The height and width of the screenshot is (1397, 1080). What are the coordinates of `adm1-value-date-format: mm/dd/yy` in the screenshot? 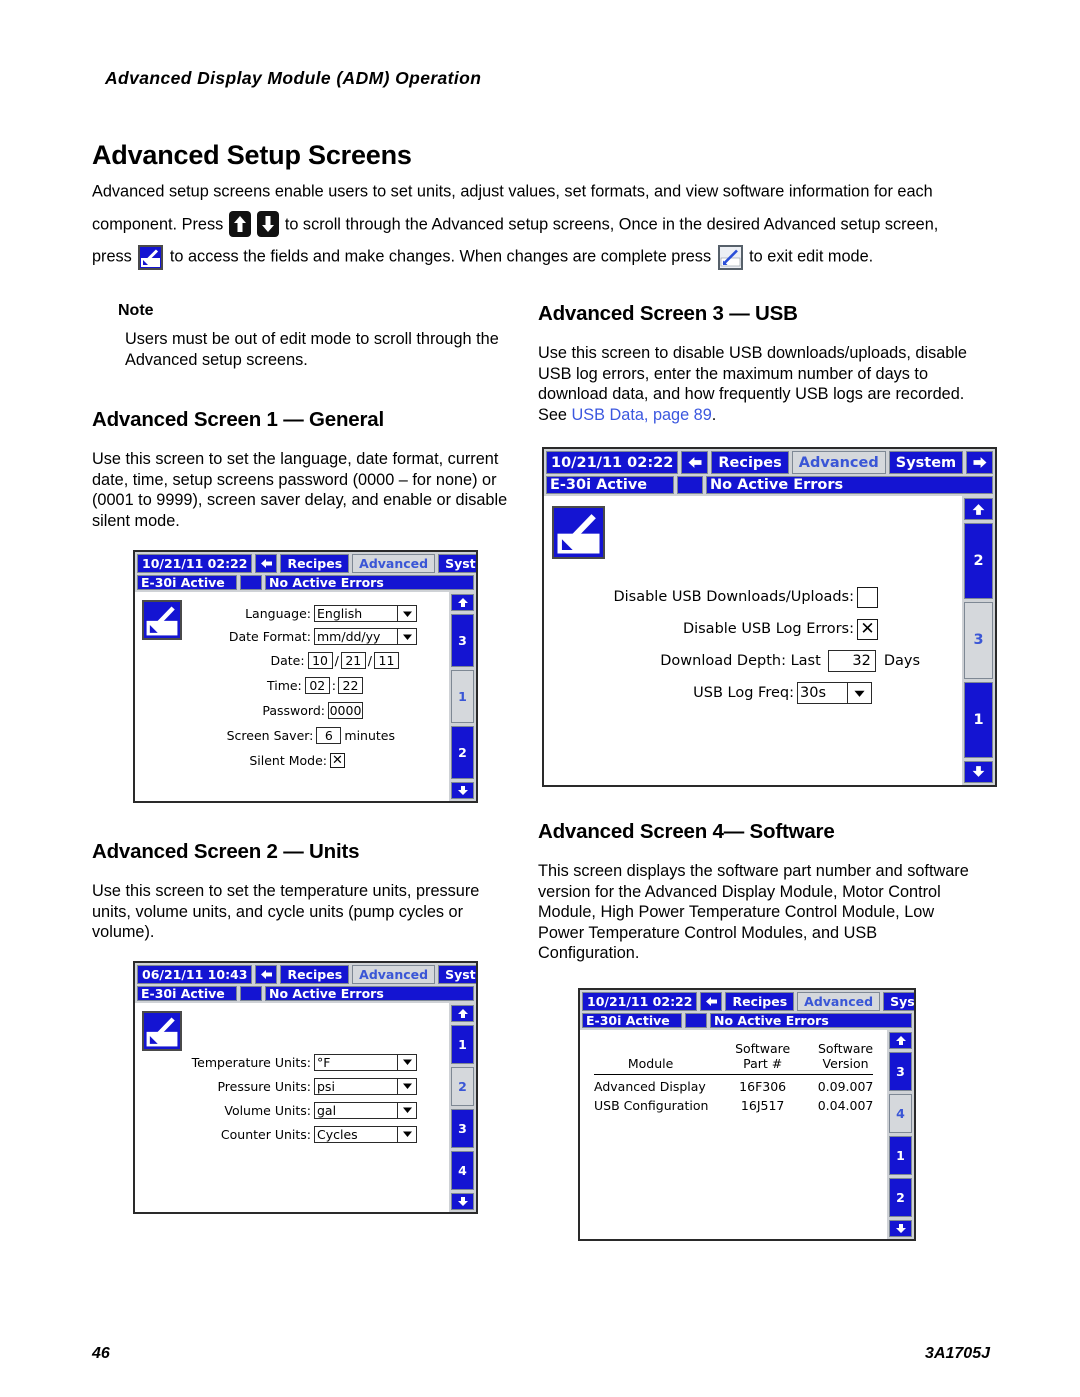 It's located at (349, 636).